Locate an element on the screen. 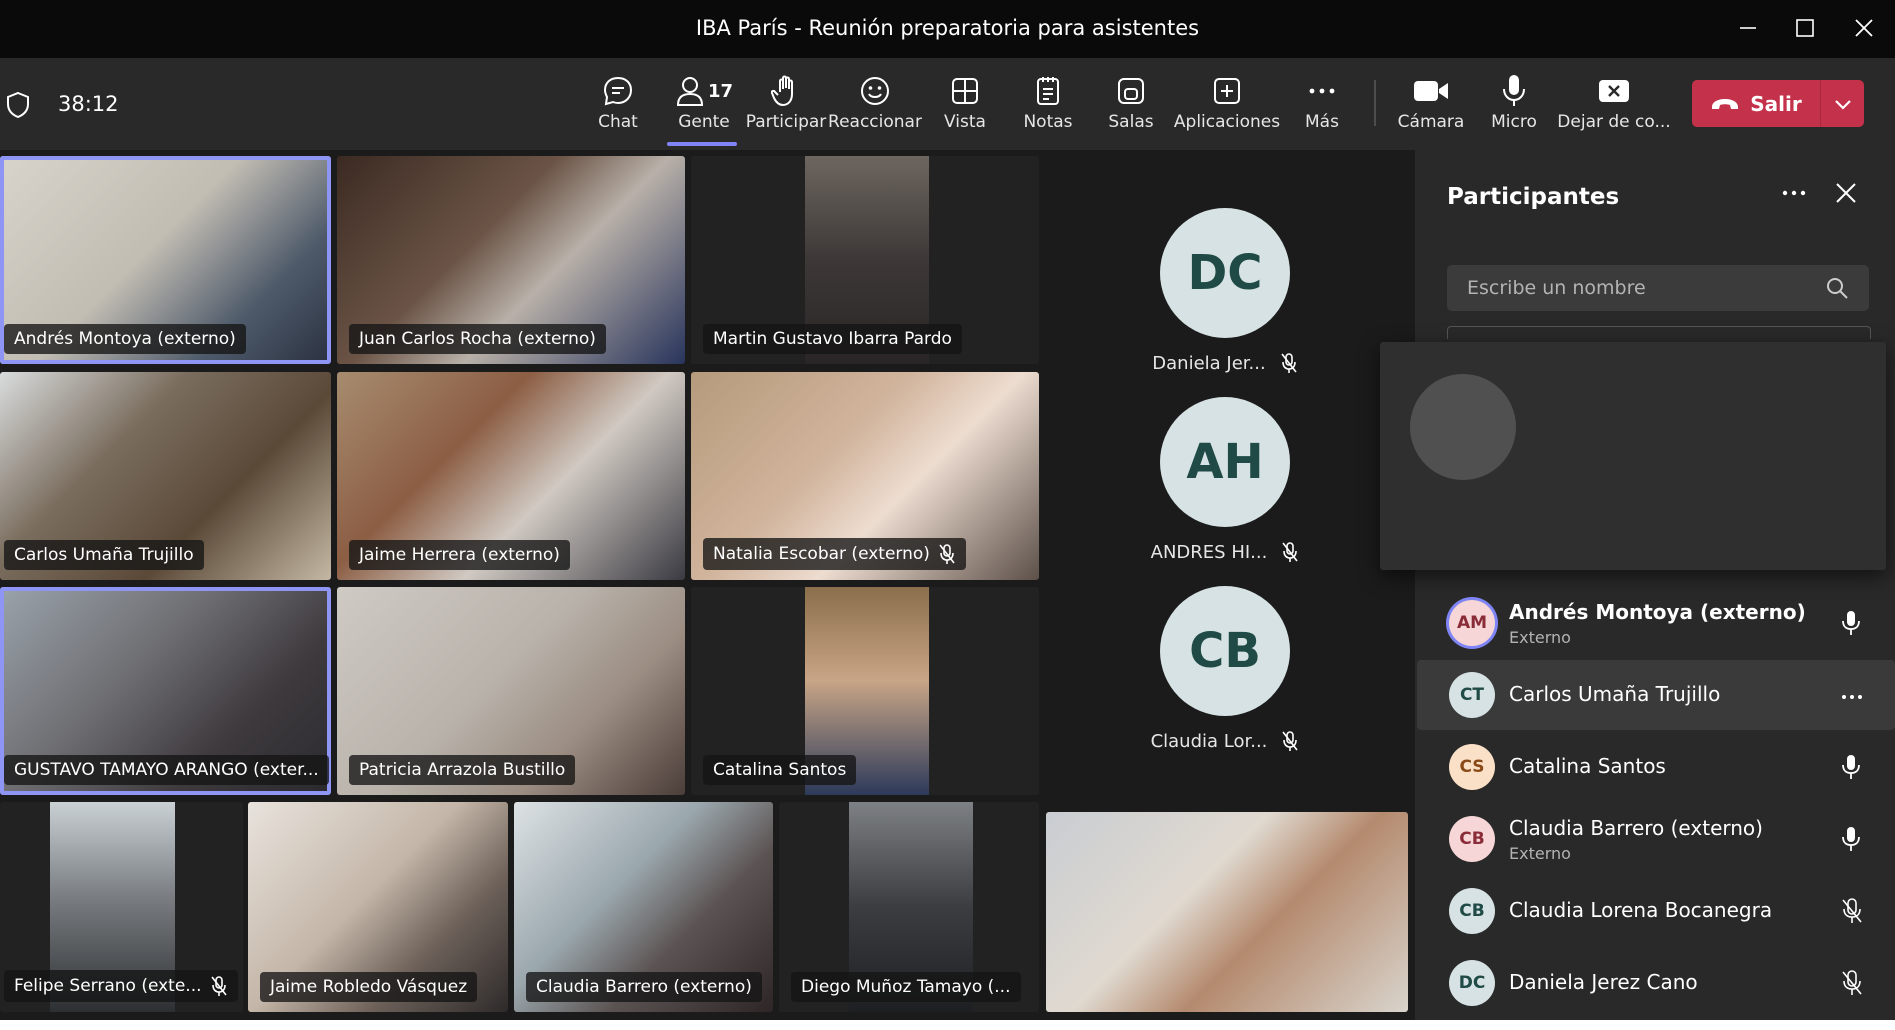  react-button: Reaccionar is located at coordinates (875, 108).